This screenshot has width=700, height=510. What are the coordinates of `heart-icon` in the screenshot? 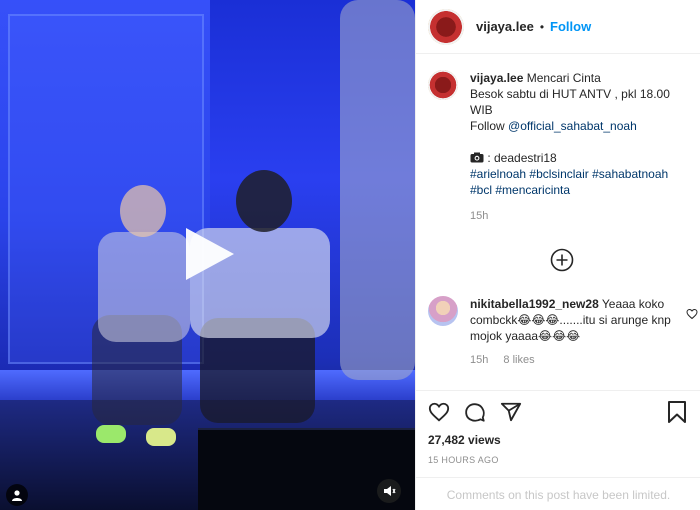 It's located at (439, 413).